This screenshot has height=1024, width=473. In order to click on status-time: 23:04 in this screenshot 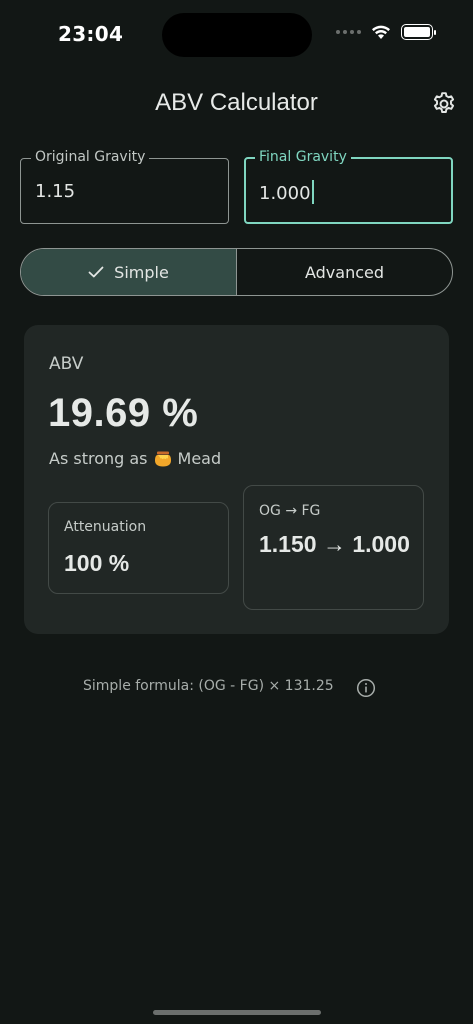, I will do `click(91, 34)`.